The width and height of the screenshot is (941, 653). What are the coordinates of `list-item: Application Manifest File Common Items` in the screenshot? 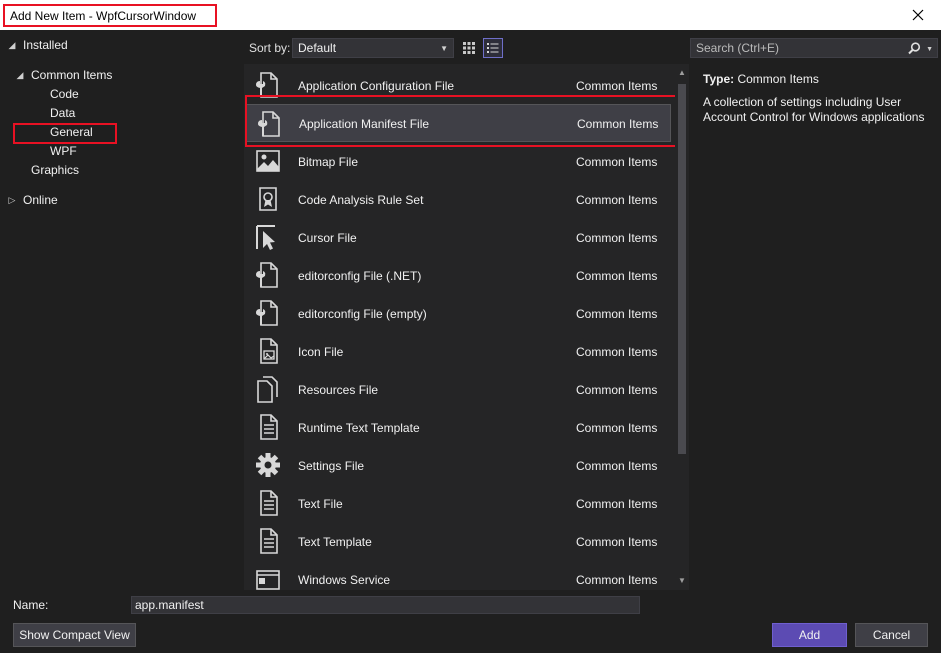 It's located at (458, 123).